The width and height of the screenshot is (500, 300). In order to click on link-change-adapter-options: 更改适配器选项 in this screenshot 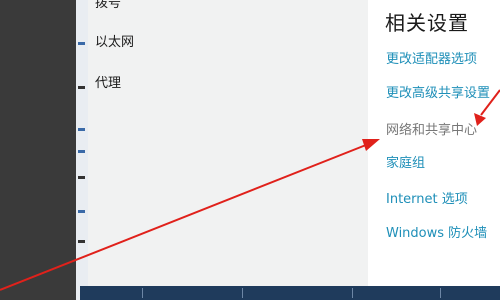, I will do `click(431, 57)`.